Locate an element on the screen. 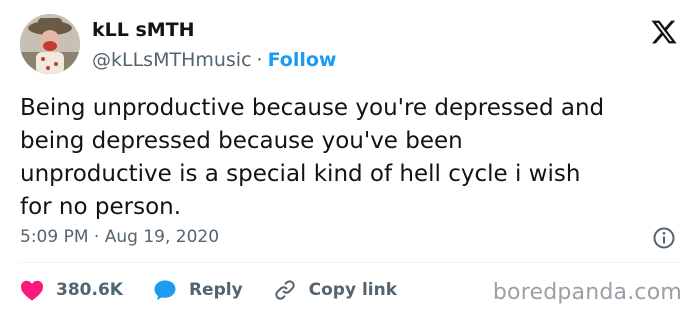 This screenshot has width=700, height=318. handle-row: @kLLsMTHmusic · Follow is located at coordinates (214, 60).